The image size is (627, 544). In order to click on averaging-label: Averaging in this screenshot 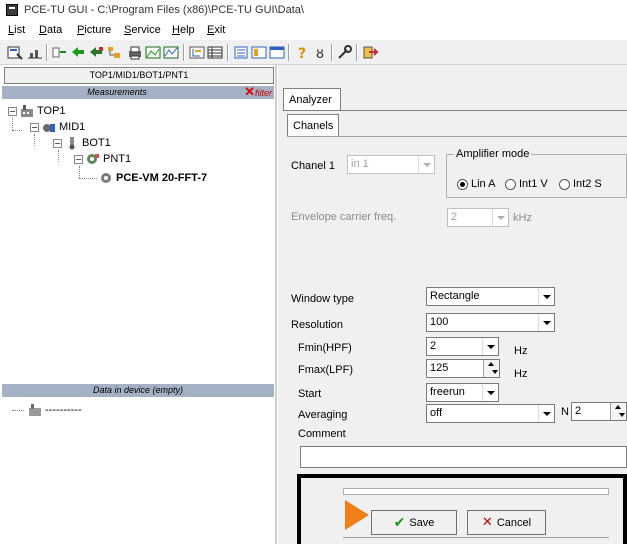, I will do `click(323, 415)`.